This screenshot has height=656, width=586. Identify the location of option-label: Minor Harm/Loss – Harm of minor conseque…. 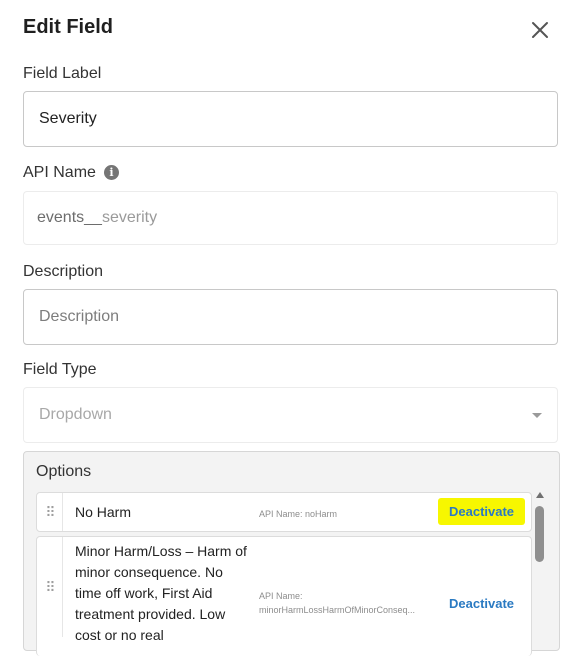
(161, 593).